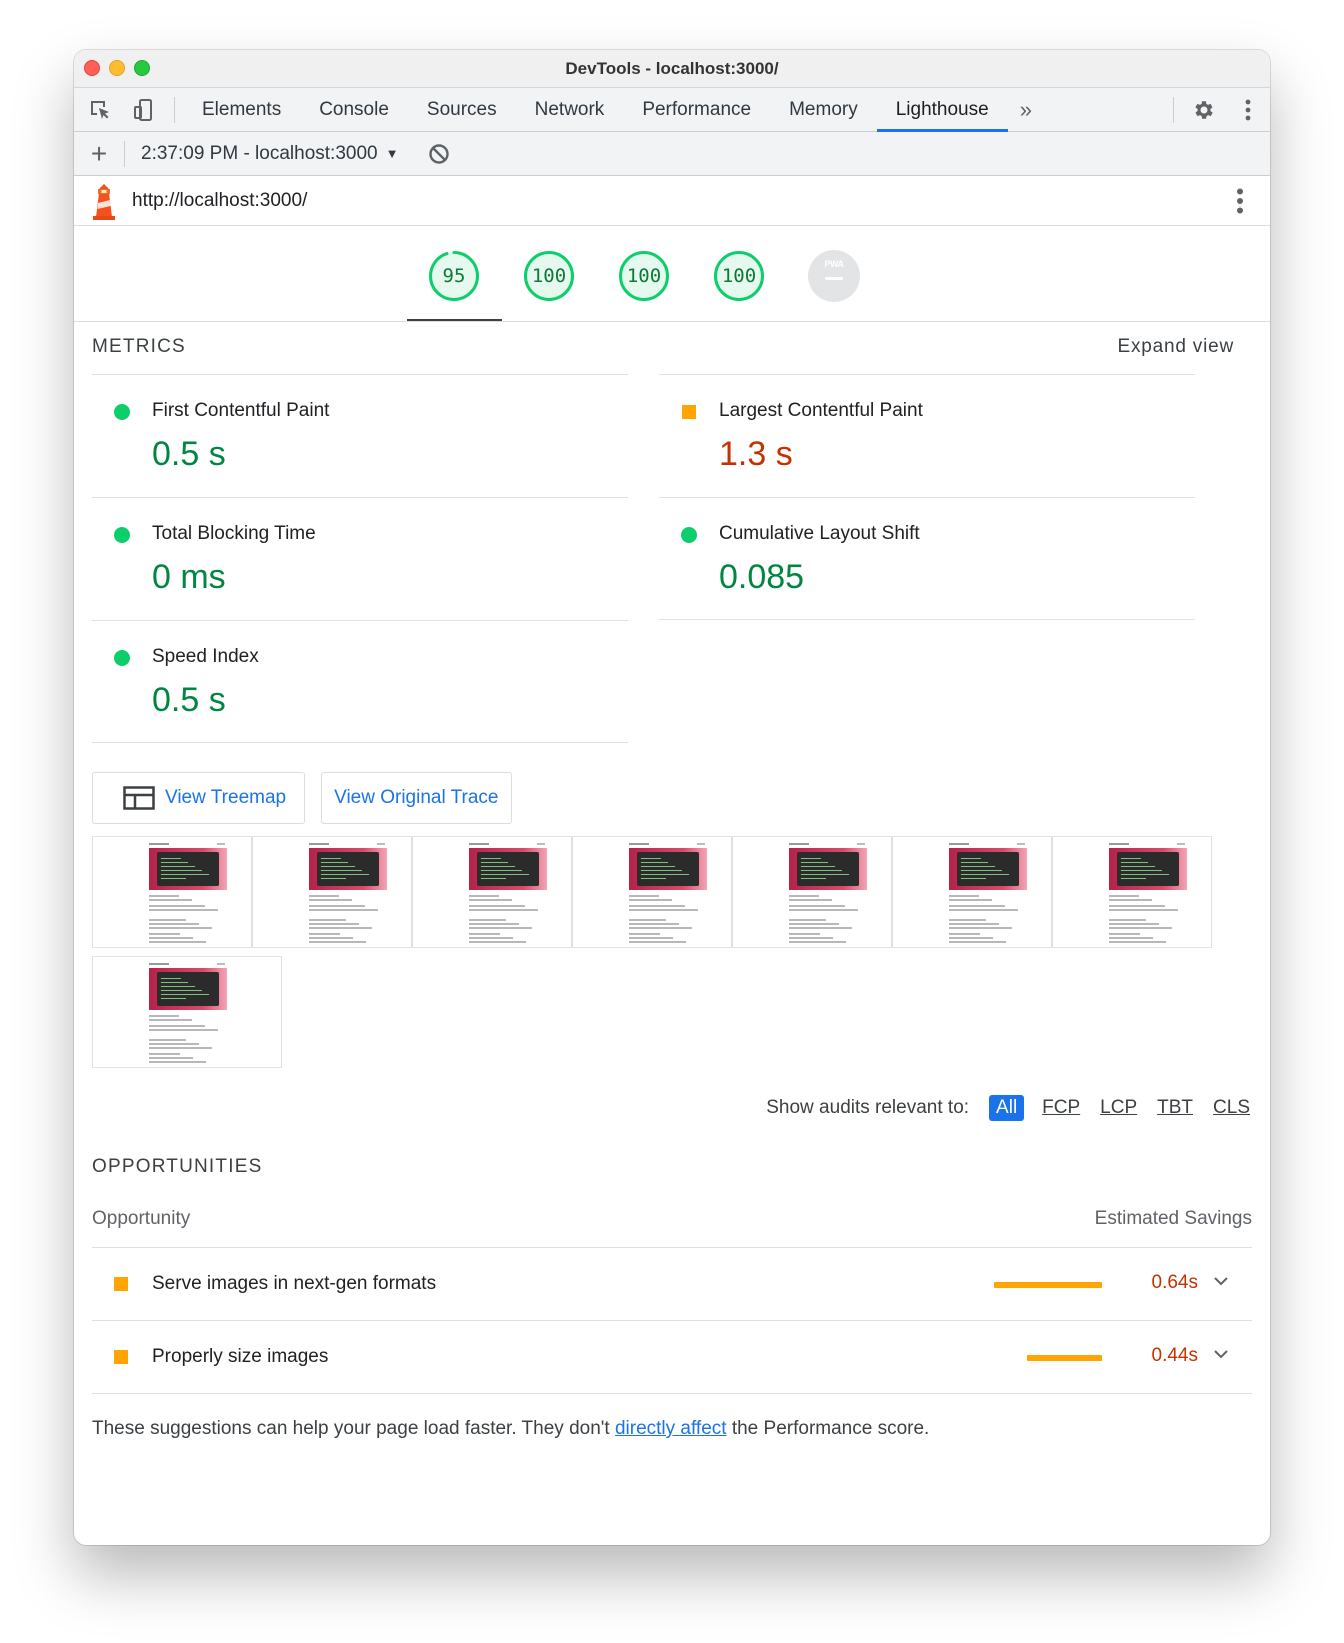 This screenshot has width=1344, height=1643. What do you see at coordinates (144, 110) in the screenshot?
I see `device-toolbar-icon` at bounding box center [144, 110].